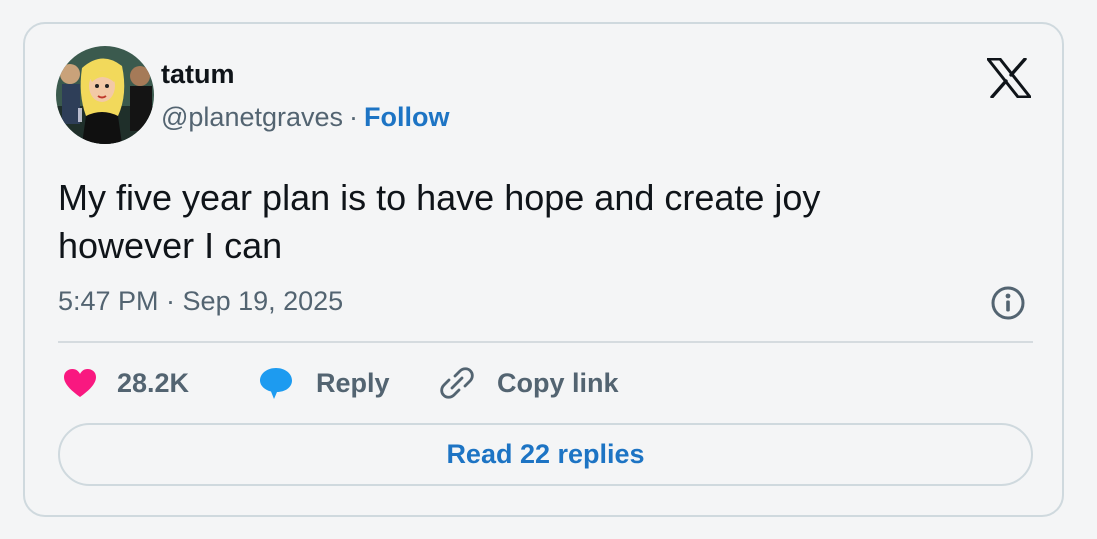  Describe the element at coordinates (1008, 303) in the screenshot. I see `info-icon` at that location.